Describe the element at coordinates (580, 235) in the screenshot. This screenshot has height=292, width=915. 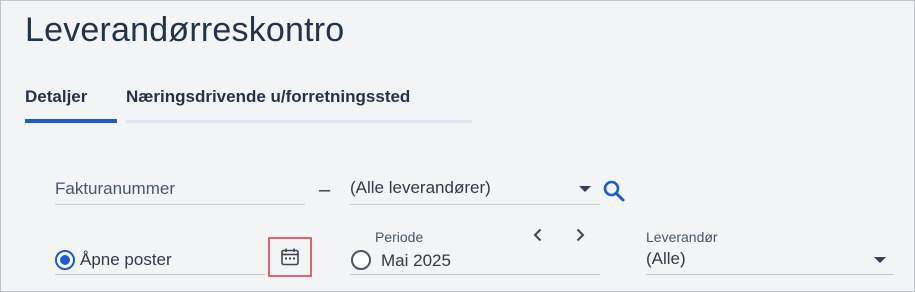
I see `chevron-right-icon` at that location.